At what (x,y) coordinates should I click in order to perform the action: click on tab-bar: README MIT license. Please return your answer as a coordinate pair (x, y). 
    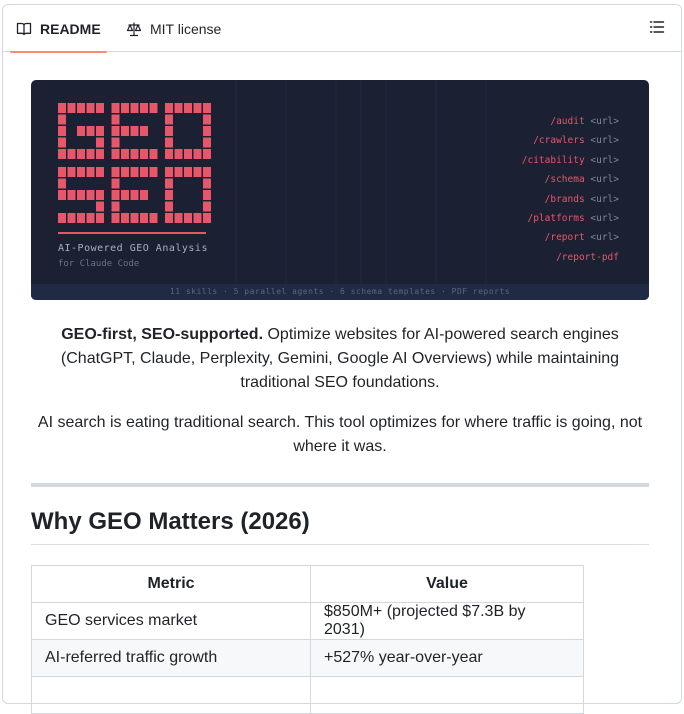
    Looking at the image, I should click on (342, 29).